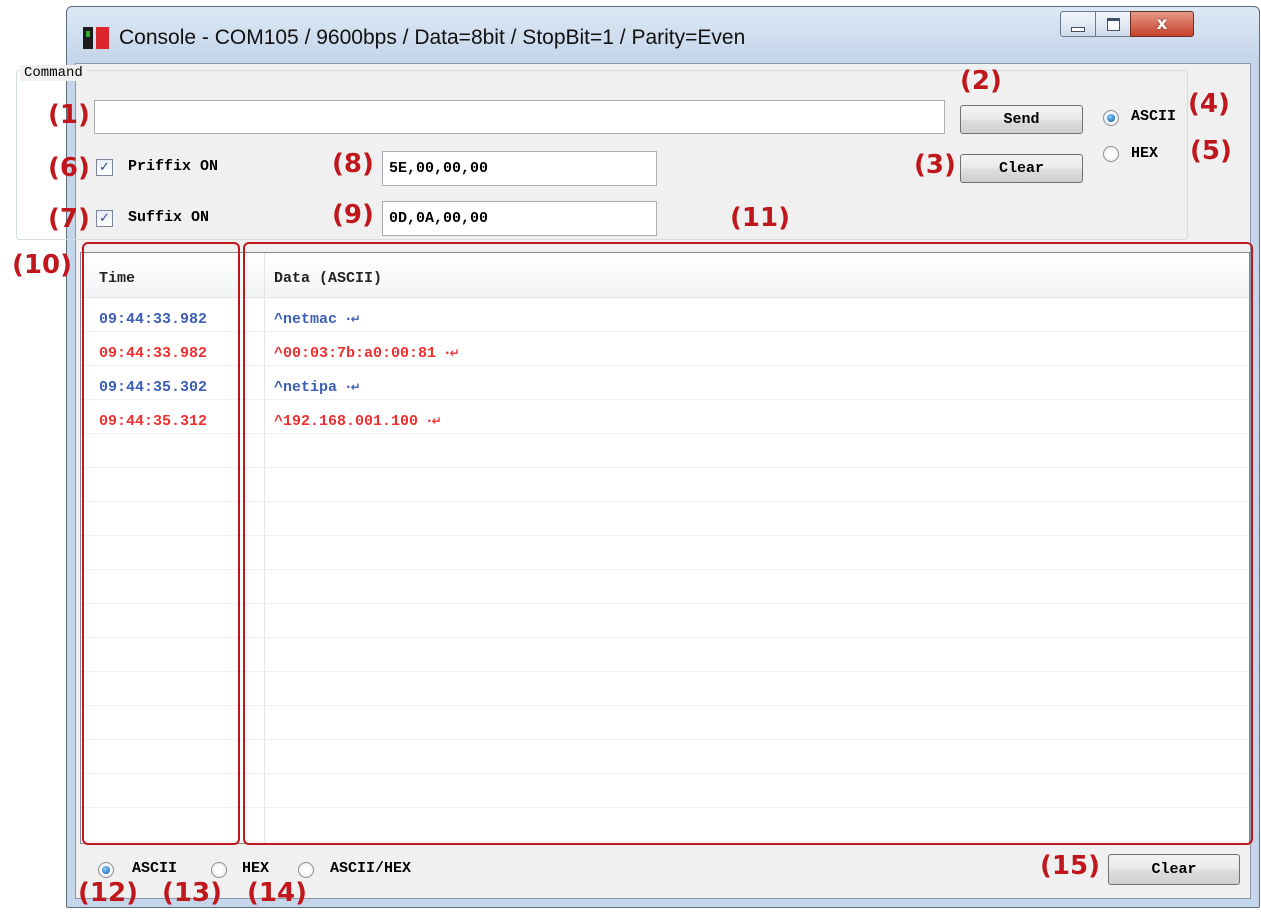 The width and height of the screenshot is (1261, 912). I want to click on annotation-5: (5), so click(1211, 151).